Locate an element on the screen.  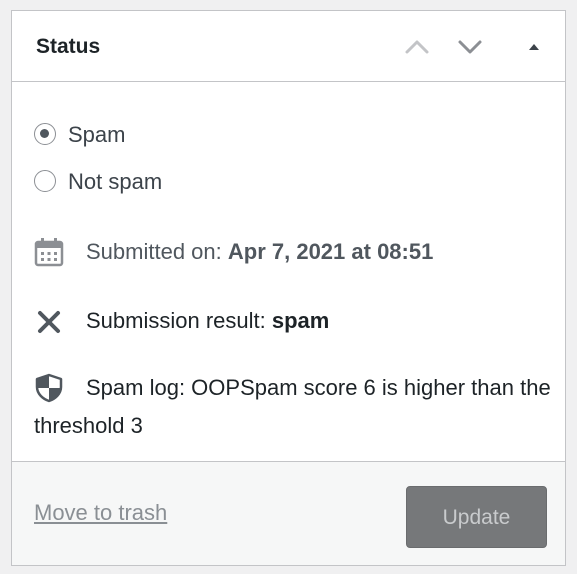
submission-result-label: Submission result: is located at coordinates (176, 320).